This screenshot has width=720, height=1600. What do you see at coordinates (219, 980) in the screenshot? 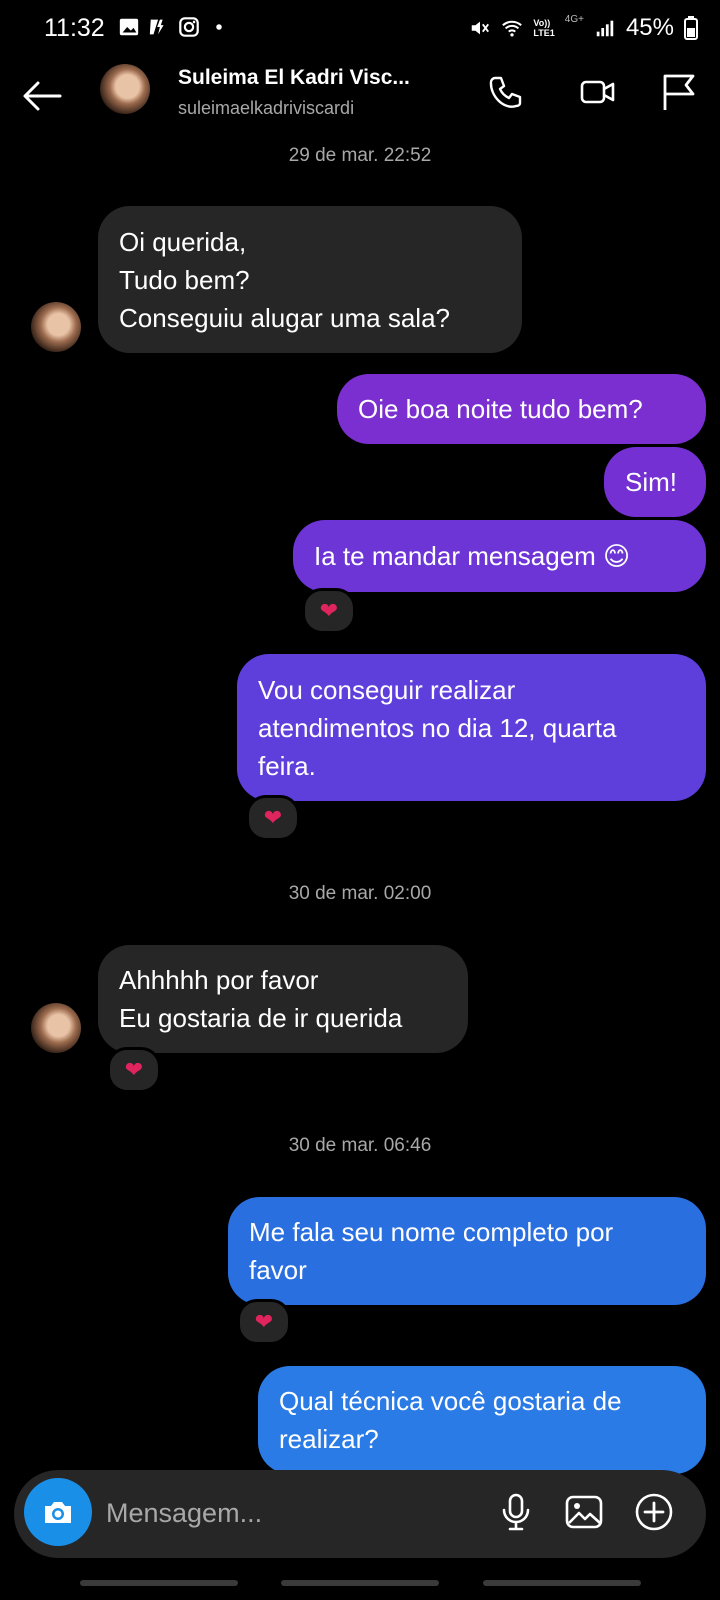
I see `message-line: Ahhhhh por favor` at bounding box center [219, 980].